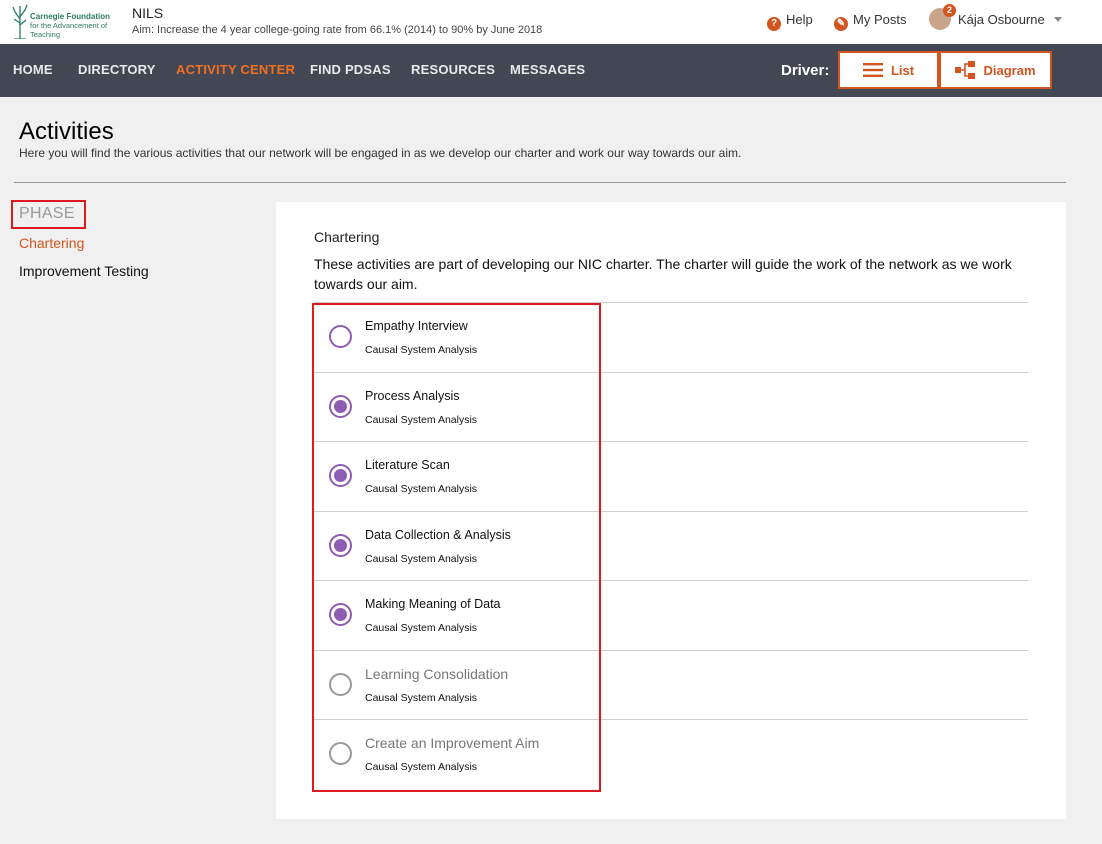 This screenshot has width=1102, height=844. Describe the element at coordinates (51, 243) in the screenshot. I see `phase-item-chartering: Chartering` at that location.